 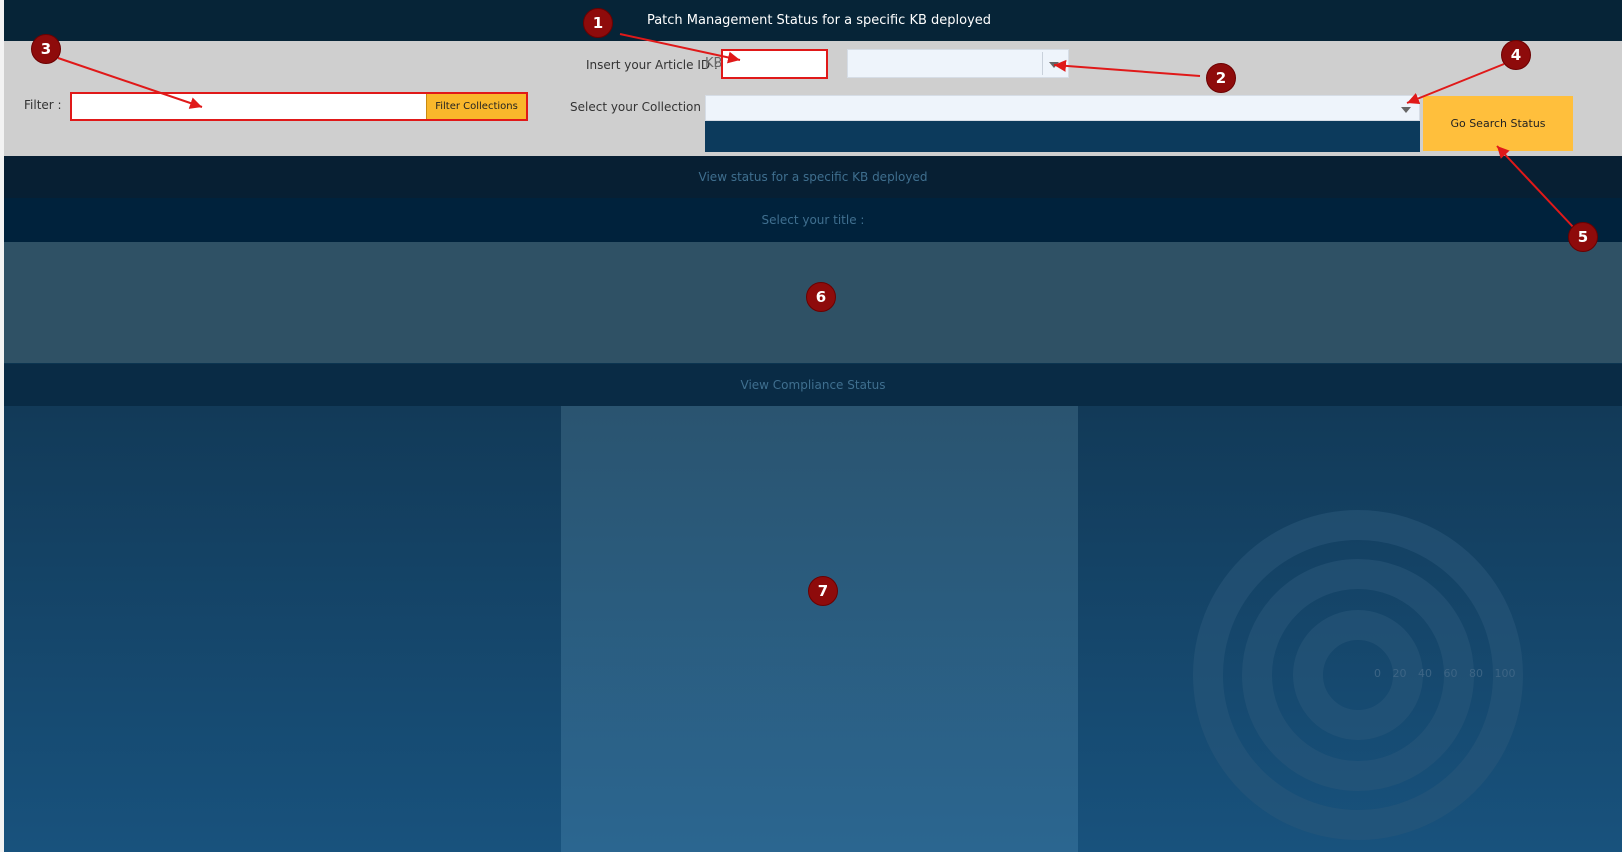 What do you see at coordinates (774, 64) in the screenshot?
I see `article-id-input` at bounding box center [774, 64].